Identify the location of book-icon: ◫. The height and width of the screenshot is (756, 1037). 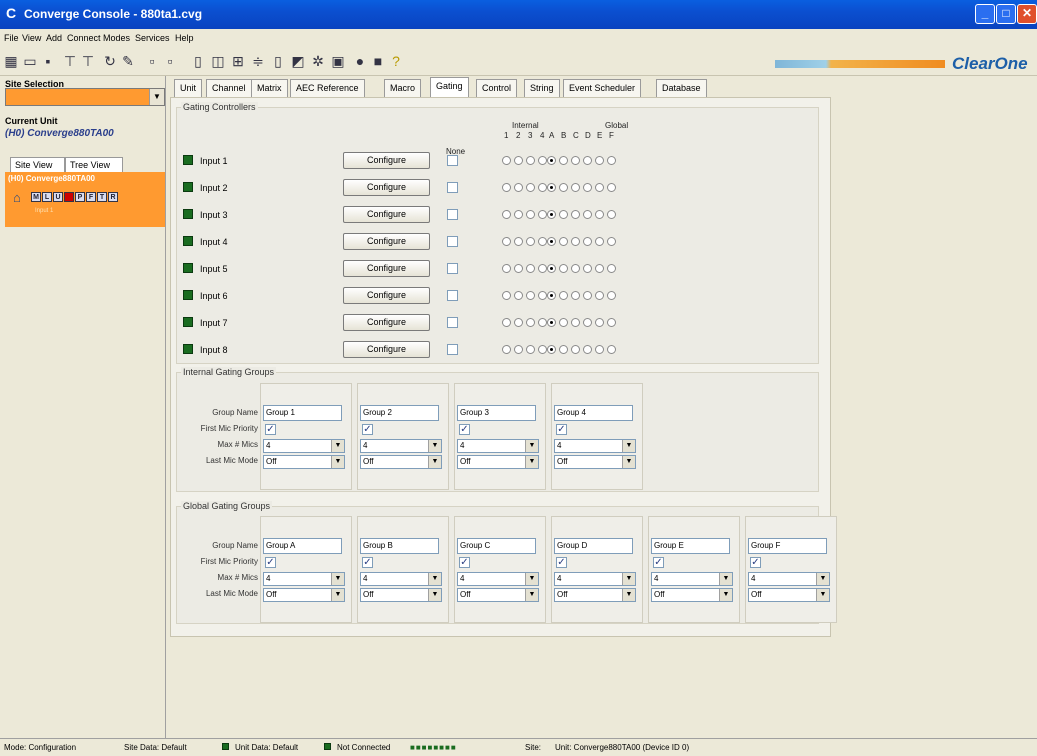
(218, 61).